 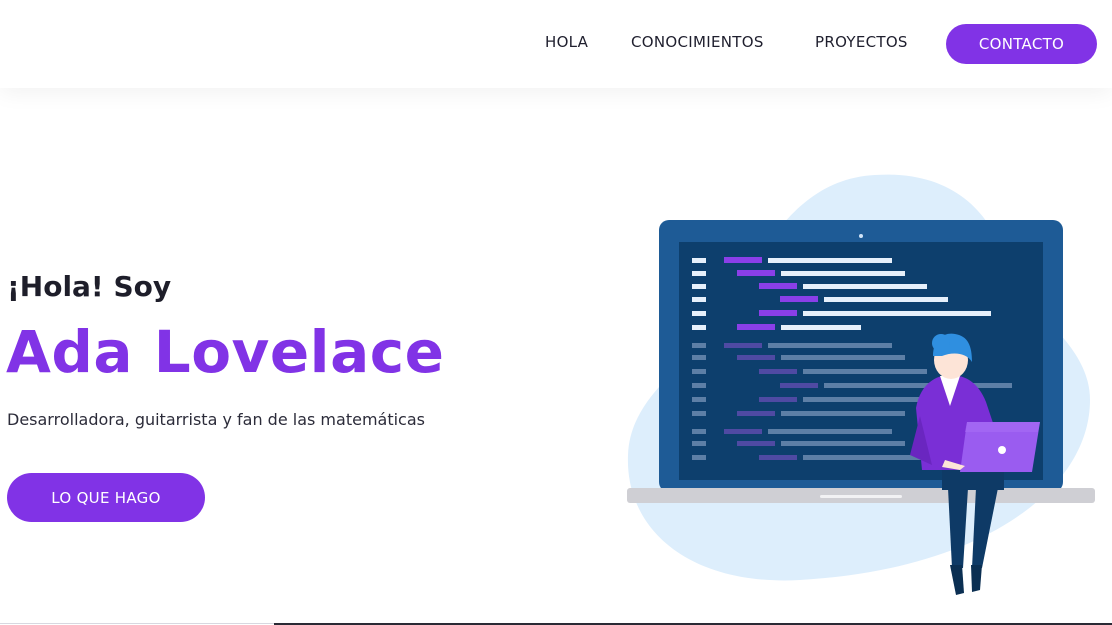 I want to click on navbar: HOLA CONOCIMIENTOS PROYECTOS CONTACTO, so click(x=556, y=44).